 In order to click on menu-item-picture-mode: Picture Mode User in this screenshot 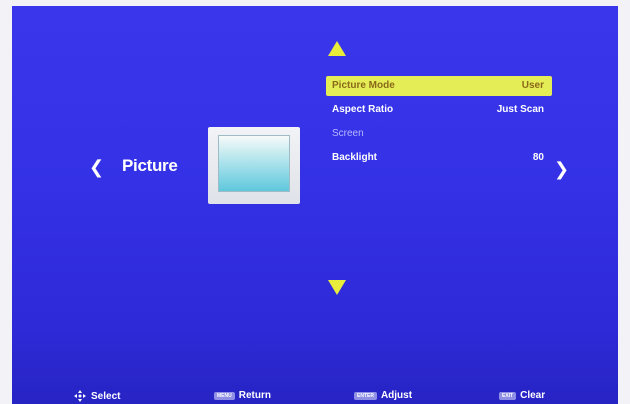, I will do `click(439, 86)`.